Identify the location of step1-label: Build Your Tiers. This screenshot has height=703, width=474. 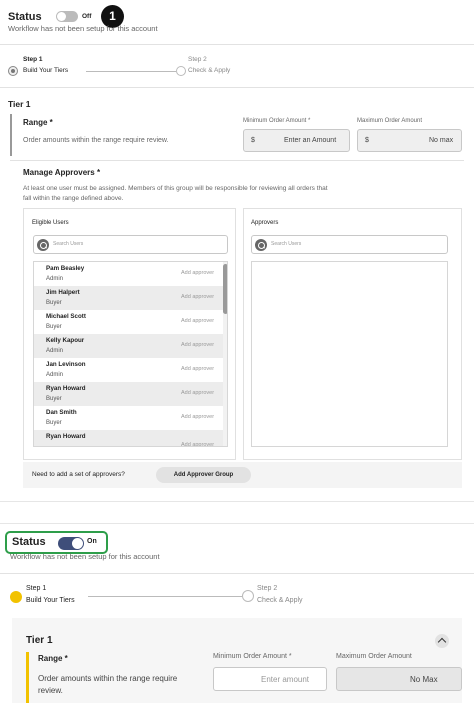
(46, 70).